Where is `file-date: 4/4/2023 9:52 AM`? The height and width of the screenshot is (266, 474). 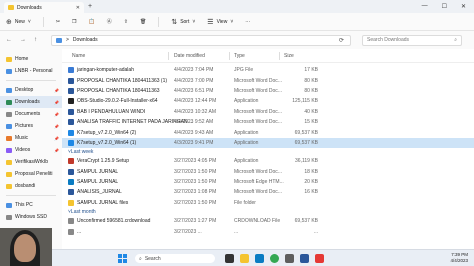 file-date: 4/4/2023 9:52 AM is located at coordinates (194, 122).